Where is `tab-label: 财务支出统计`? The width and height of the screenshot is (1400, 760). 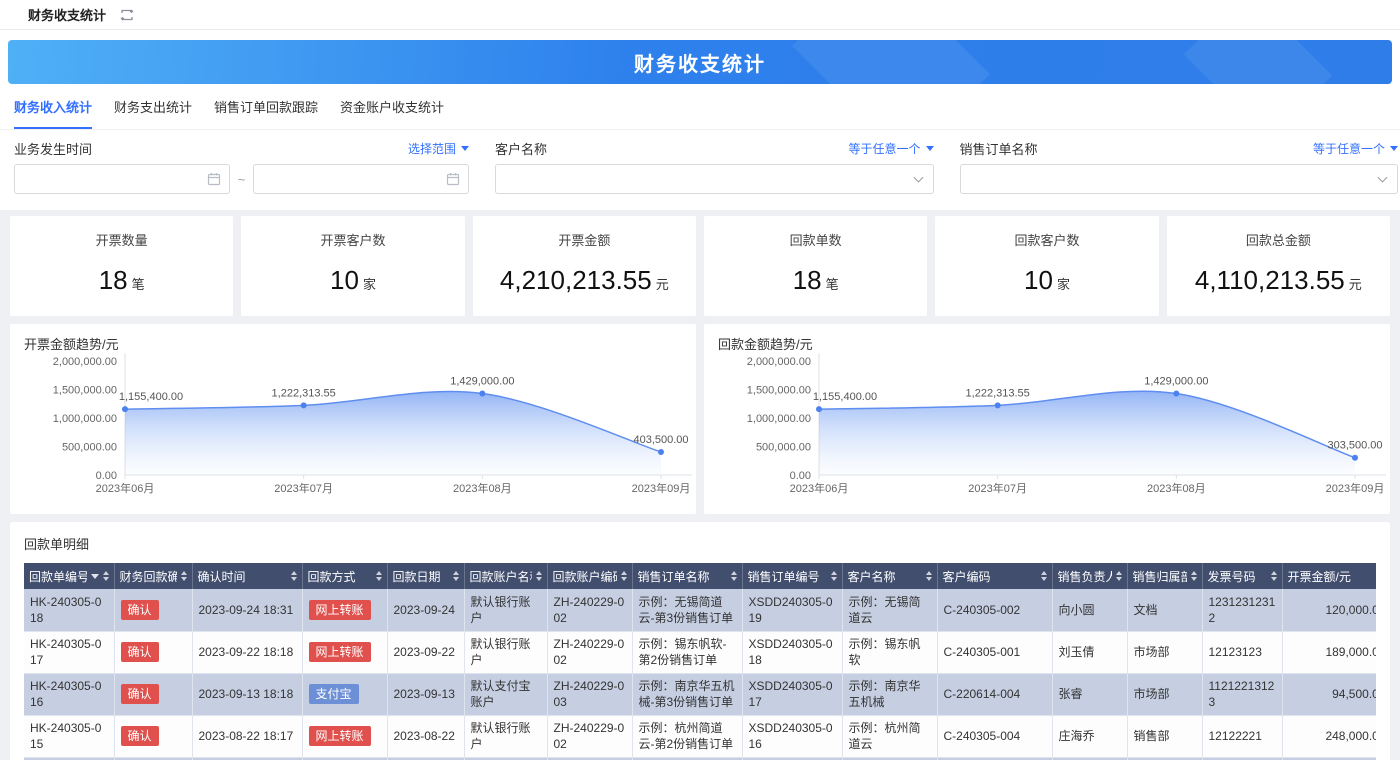 tab-label: 财务支出统计 is located at coordinates (153, 107).